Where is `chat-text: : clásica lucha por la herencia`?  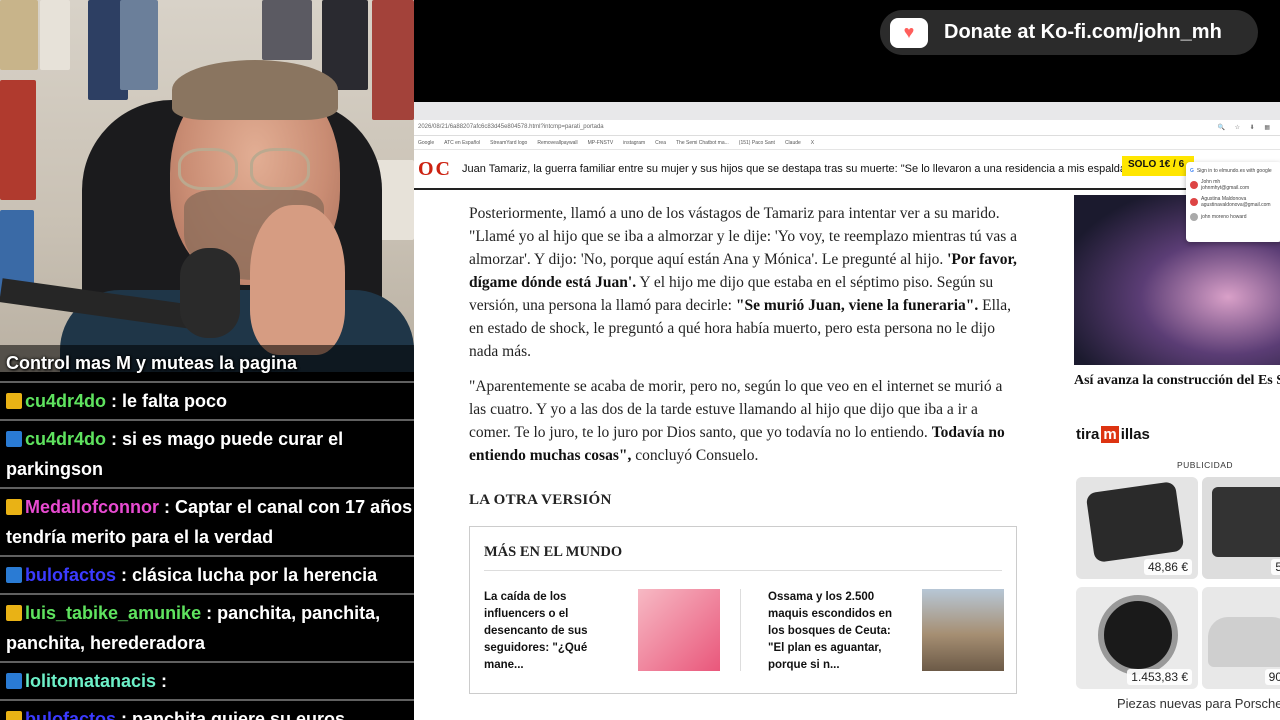 chat-text: : clásica lucha por la herencia is located at coordinates (247, 575).